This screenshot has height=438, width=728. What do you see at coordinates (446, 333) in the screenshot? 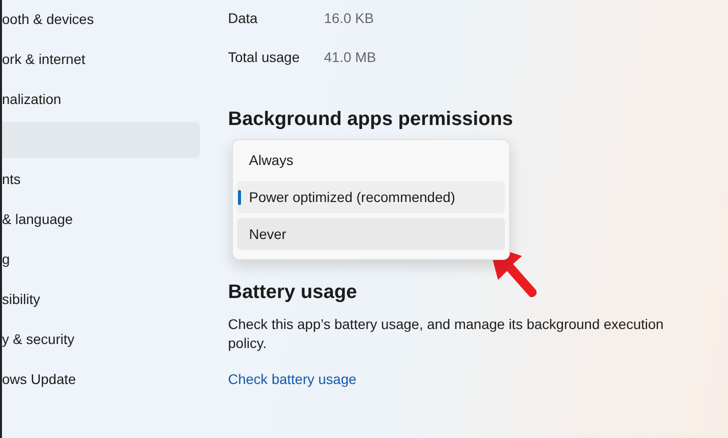
I see `section-description: Check this app’s battery usage, and manage its background execution policy.` at bounding box center [446, 333].